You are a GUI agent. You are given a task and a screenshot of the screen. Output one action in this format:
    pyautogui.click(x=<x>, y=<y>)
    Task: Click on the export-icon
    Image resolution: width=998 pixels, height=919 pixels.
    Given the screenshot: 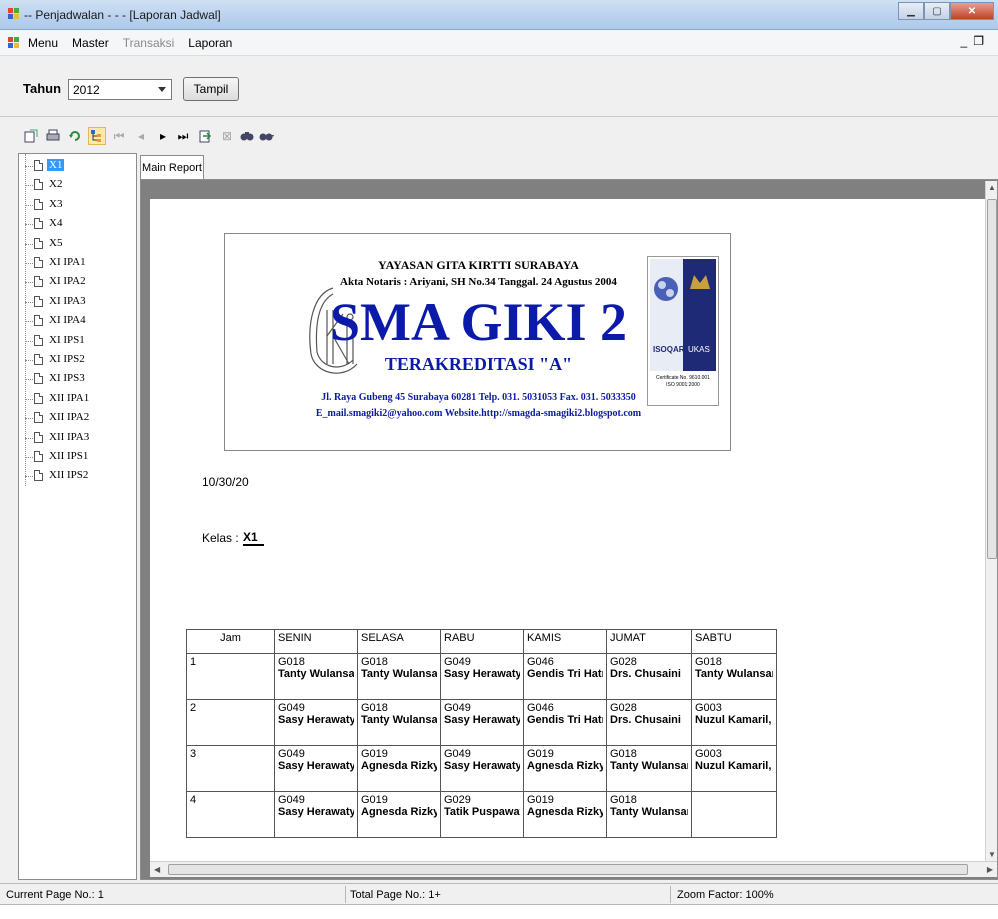 What is the action you would take?
    pyautogui.click(x=31, y=136)
    